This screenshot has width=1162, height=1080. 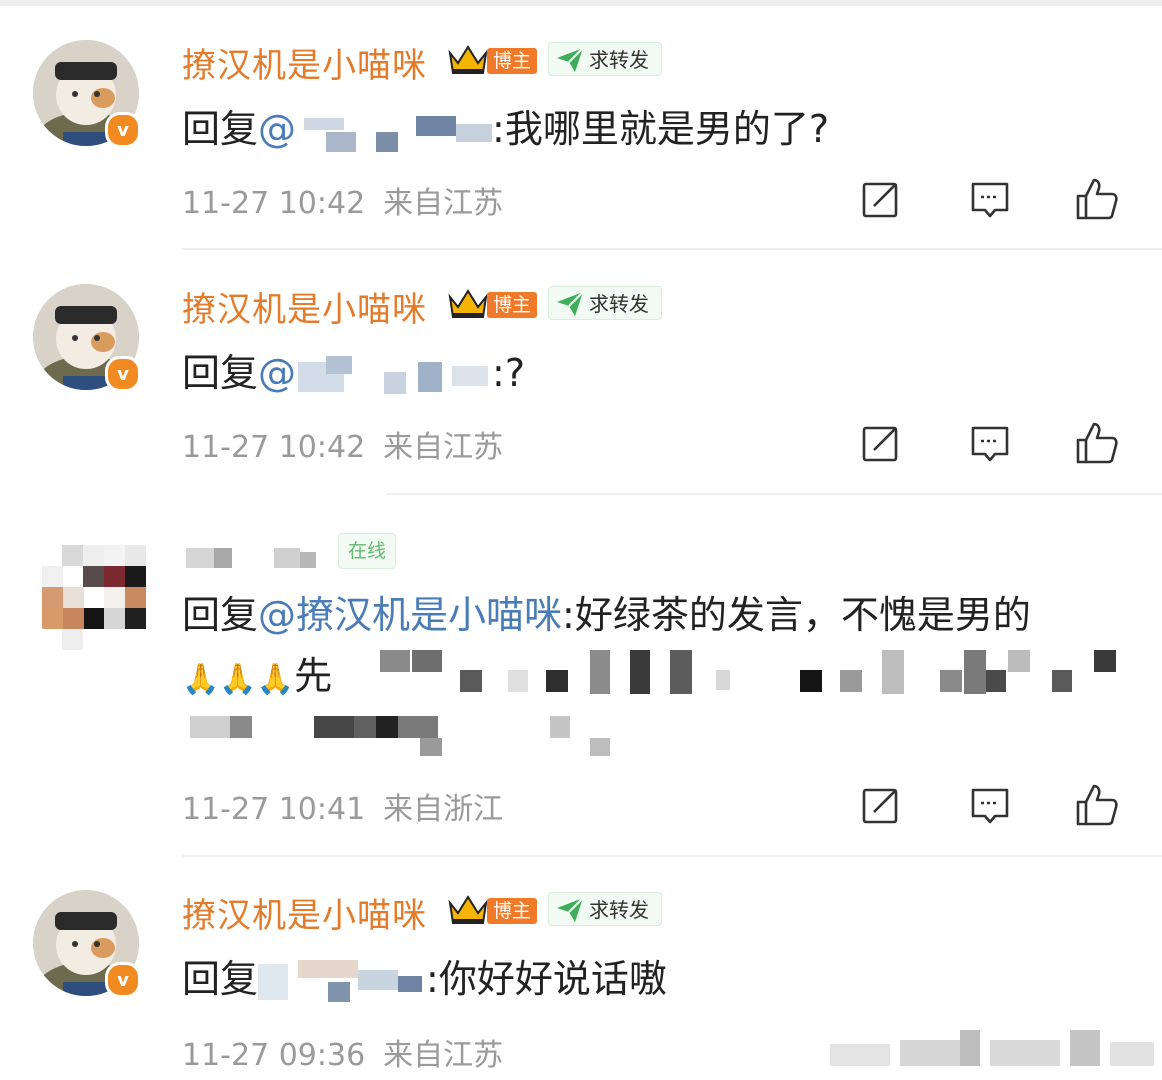 I want to click on top-edge, so click(x=581, y=3).